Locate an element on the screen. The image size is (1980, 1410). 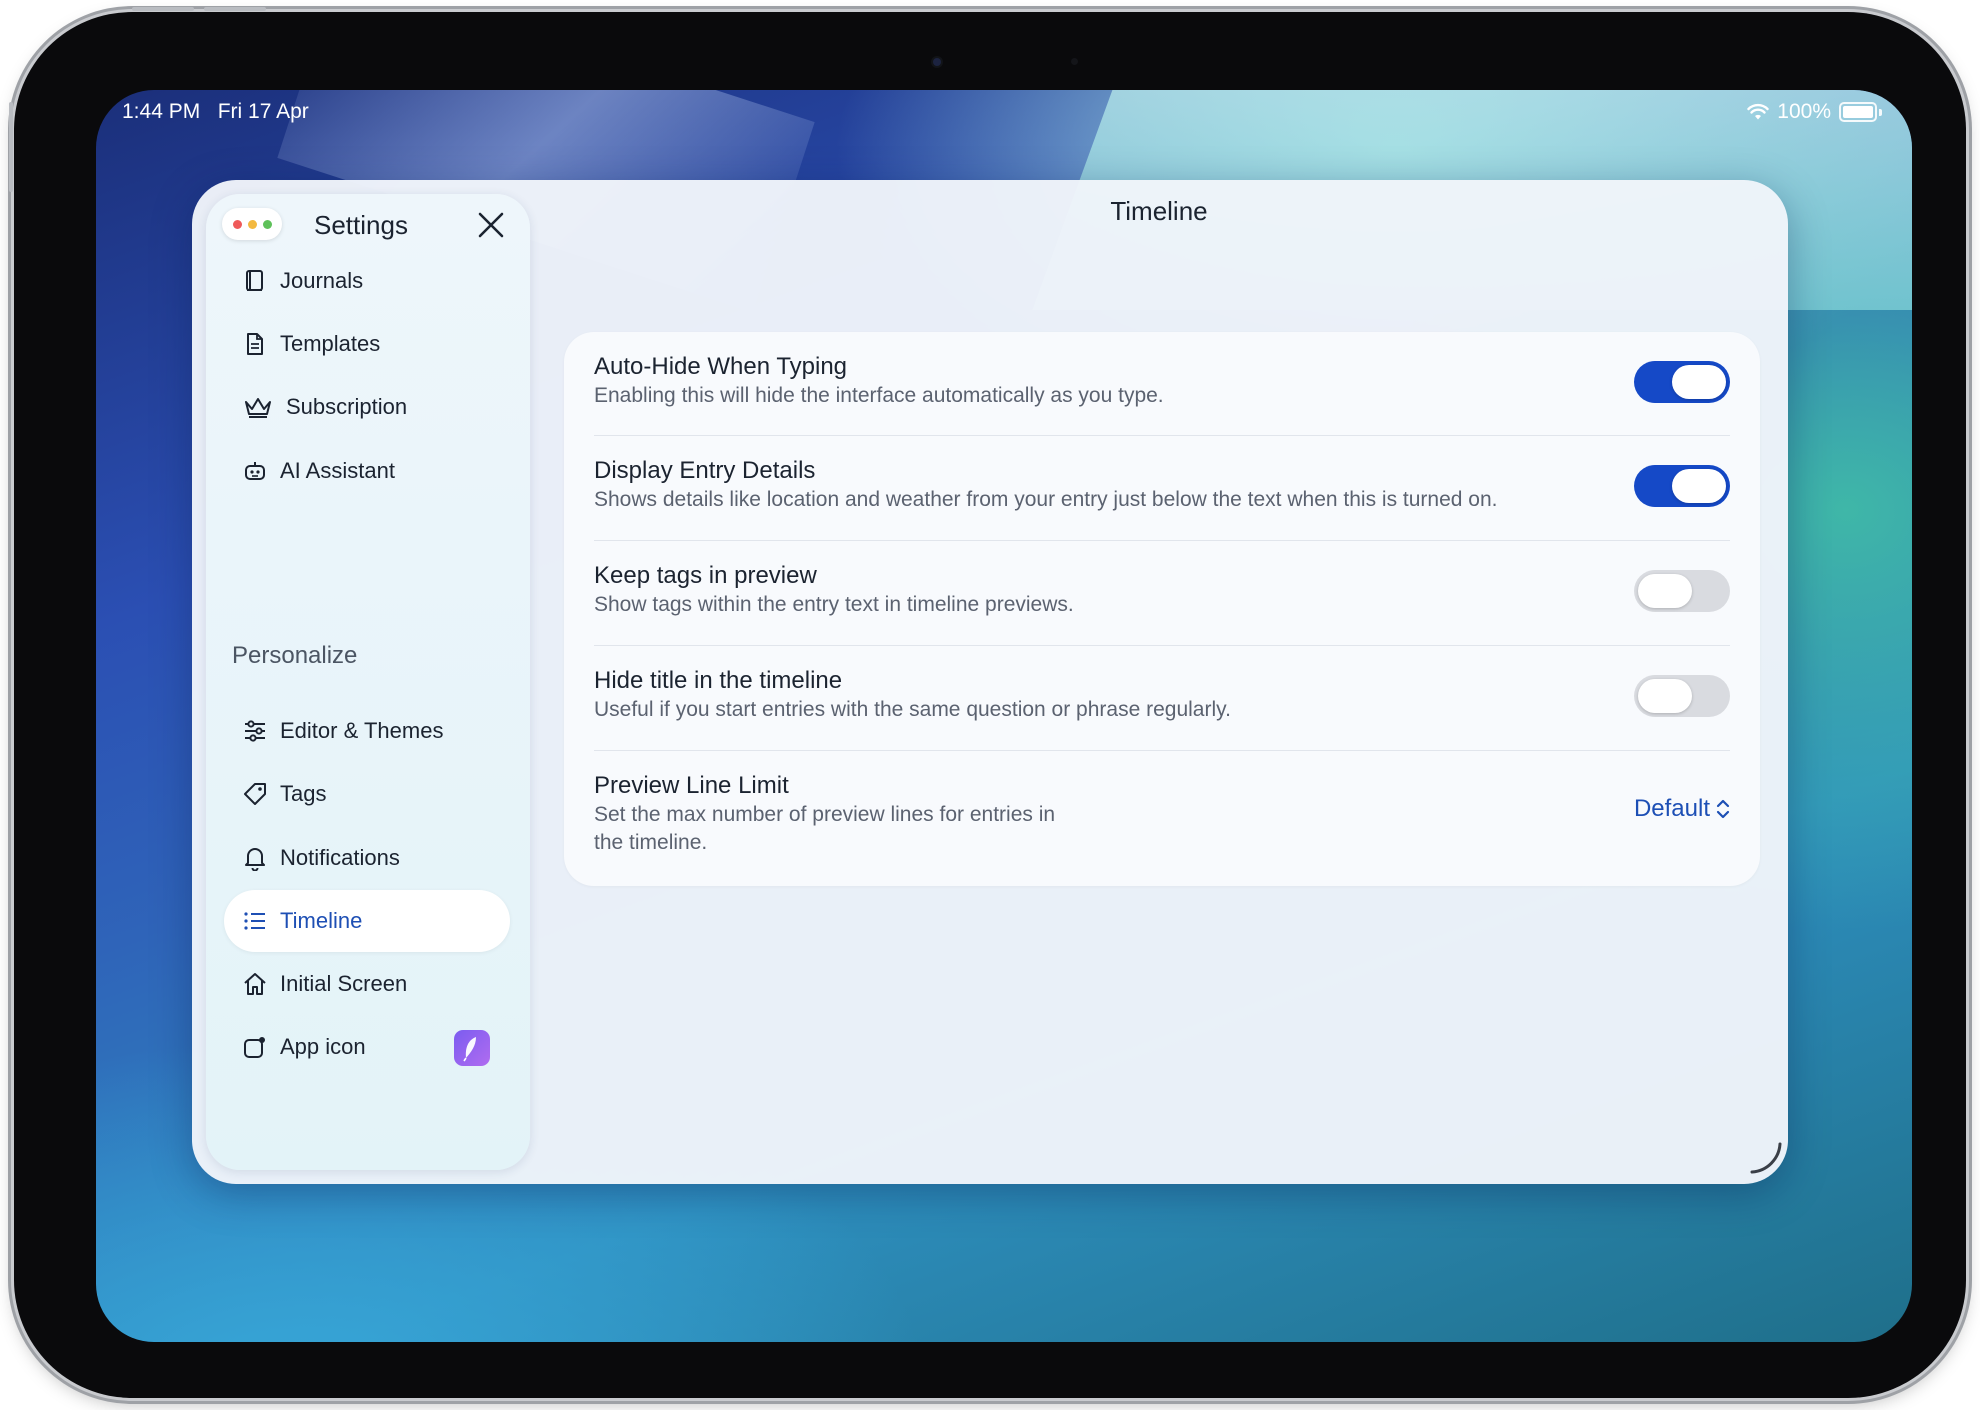
sidebar-item-label: Editor & Themes is located at coordinates (362, 730).